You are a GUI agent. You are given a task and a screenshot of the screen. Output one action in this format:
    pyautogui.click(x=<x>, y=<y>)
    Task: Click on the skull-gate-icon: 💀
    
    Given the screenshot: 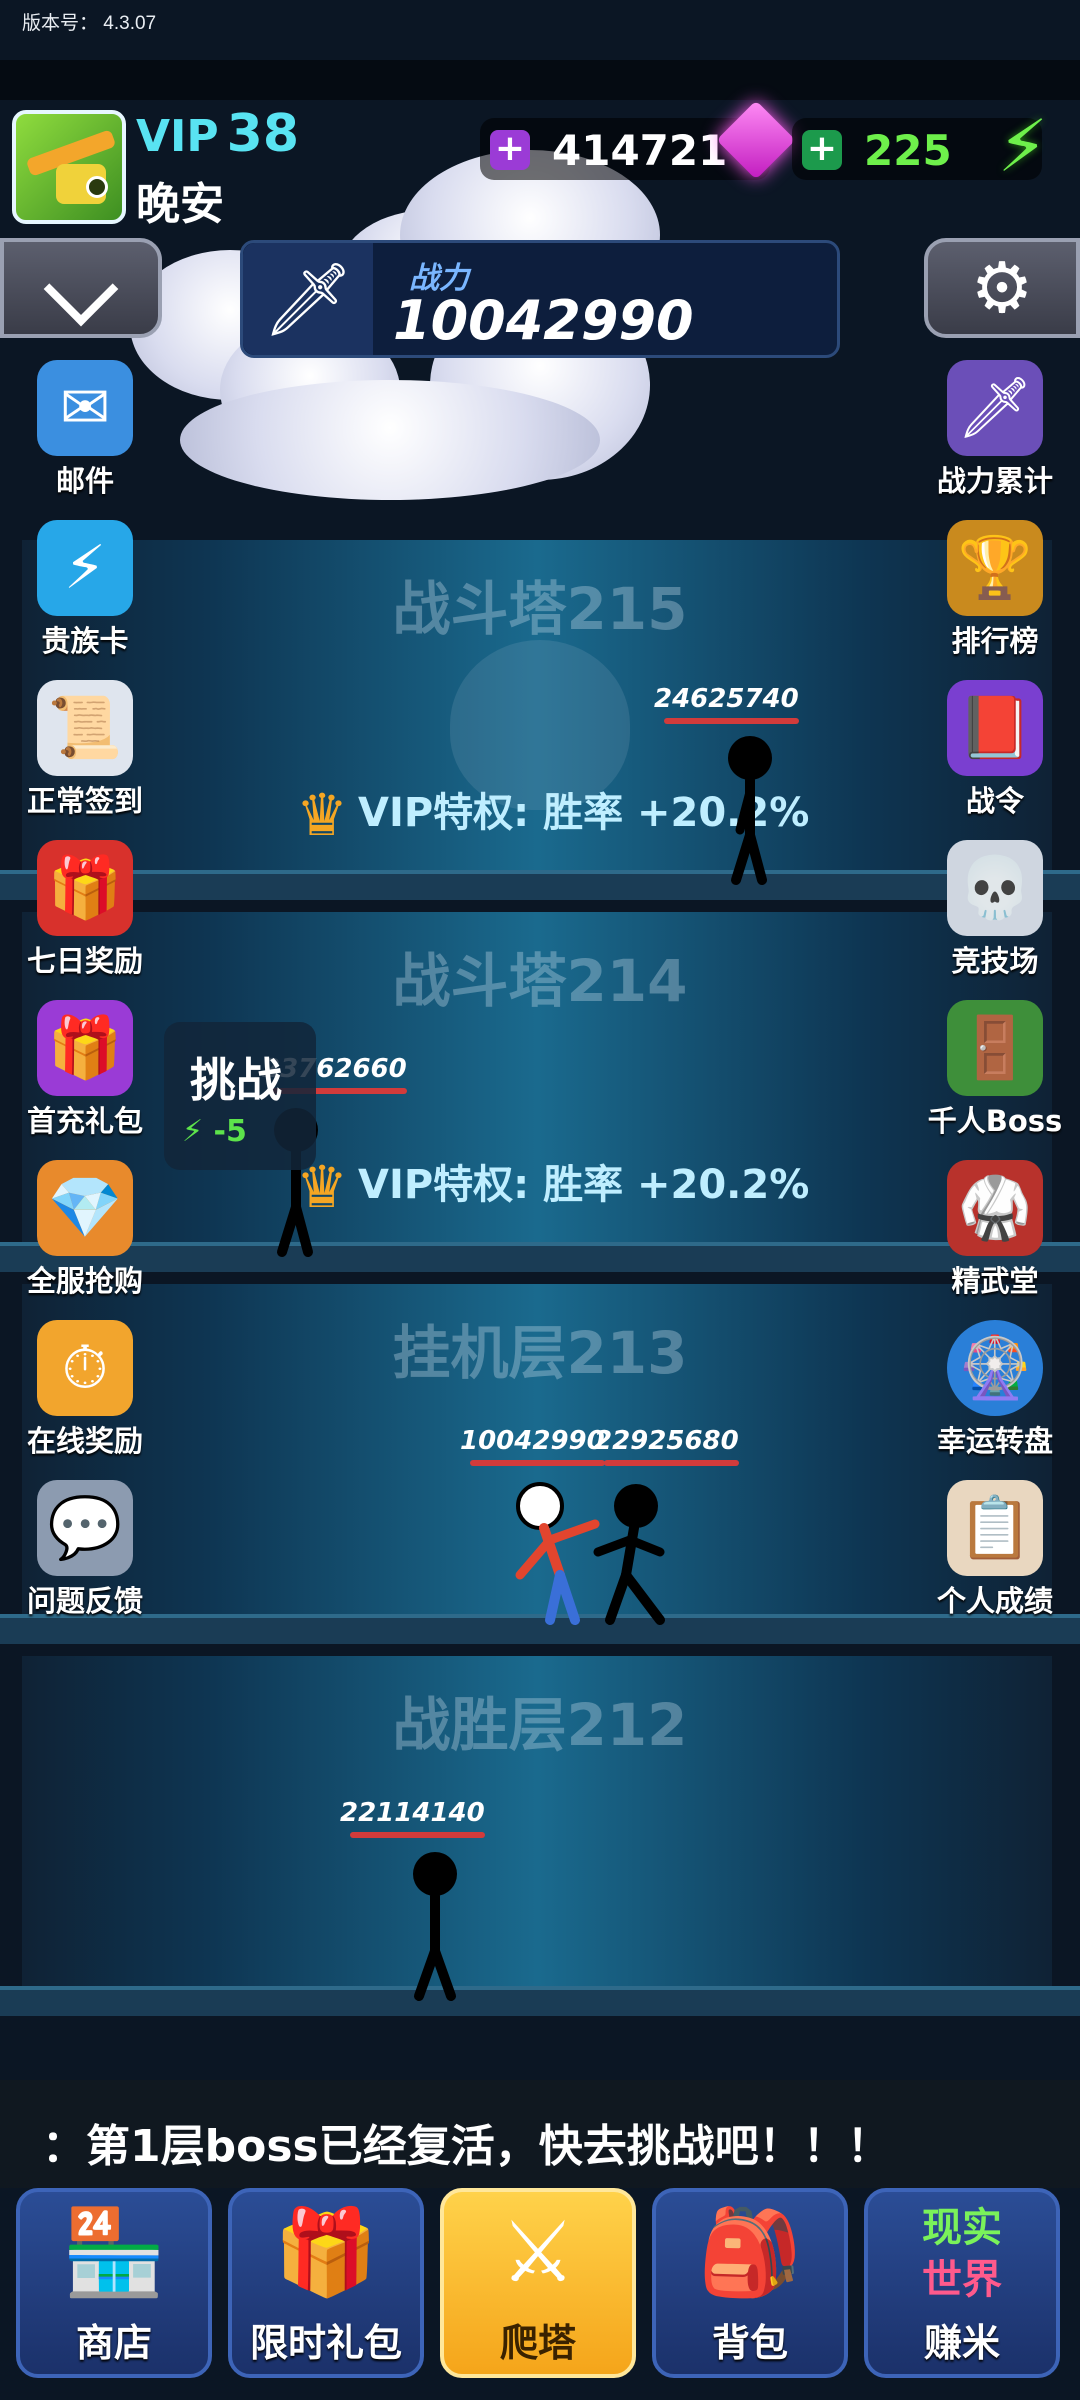 What is the action you would take?
    pyautogui.click(x=995, y=888)
    